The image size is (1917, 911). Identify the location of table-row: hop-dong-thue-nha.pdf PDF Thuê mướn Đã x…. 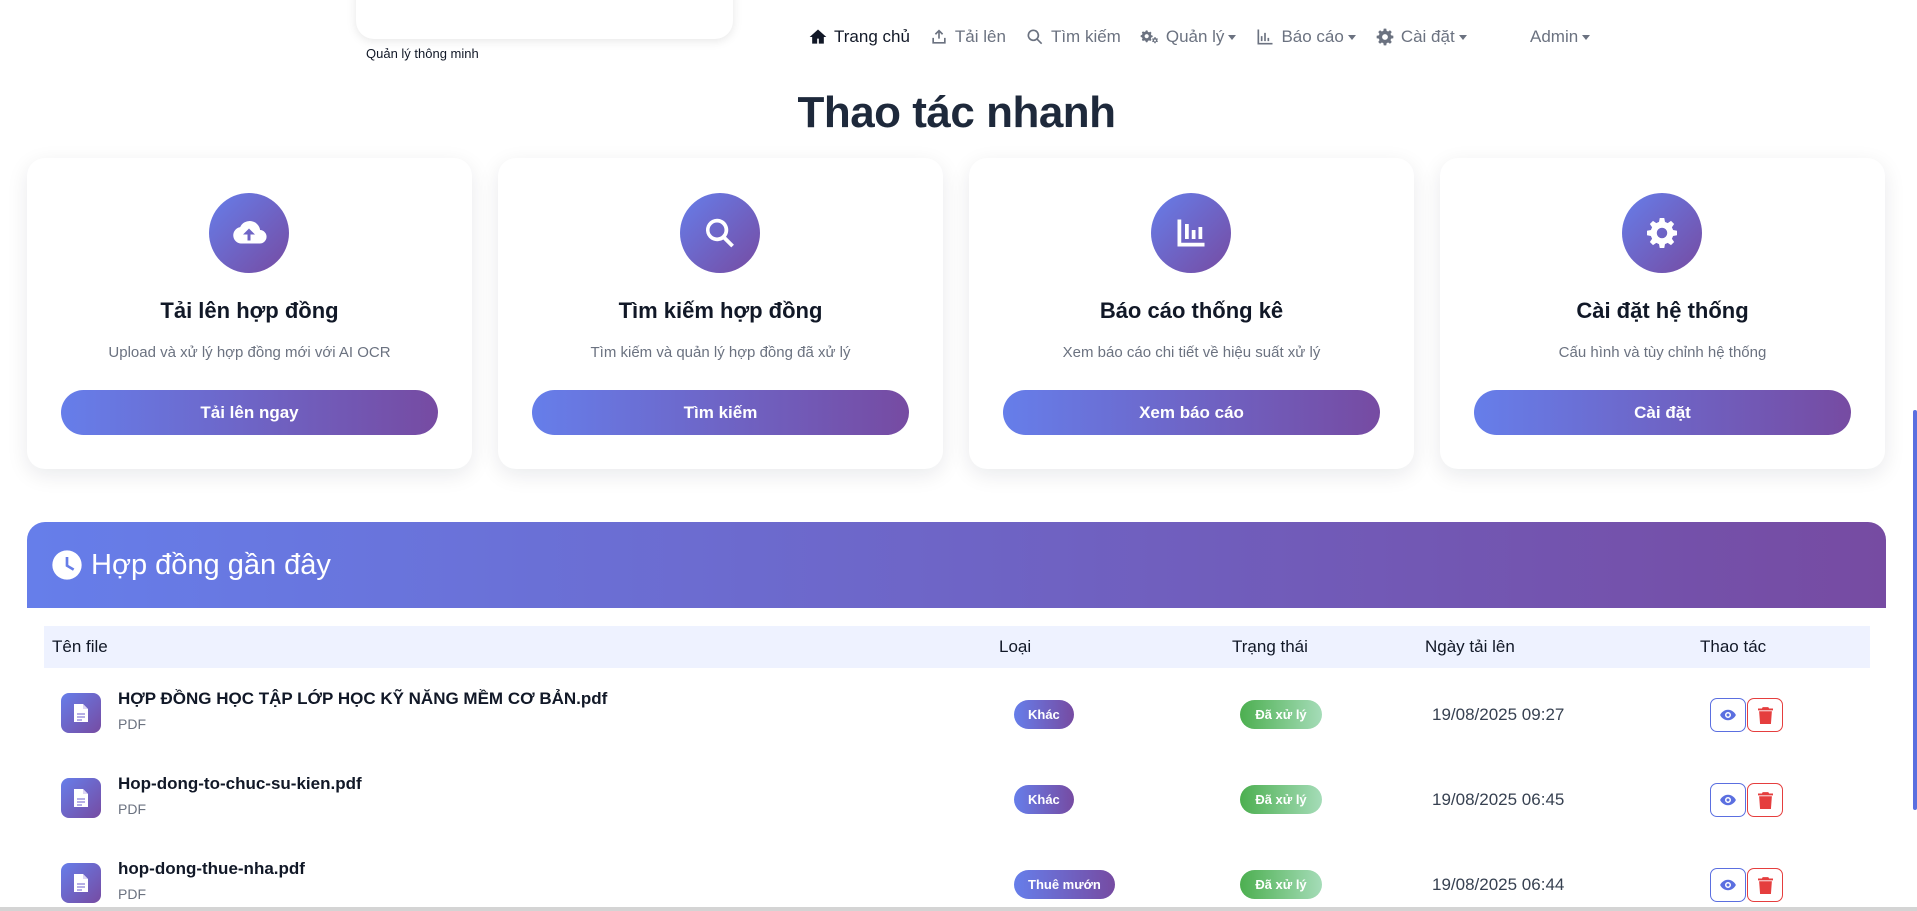
(957, 875).